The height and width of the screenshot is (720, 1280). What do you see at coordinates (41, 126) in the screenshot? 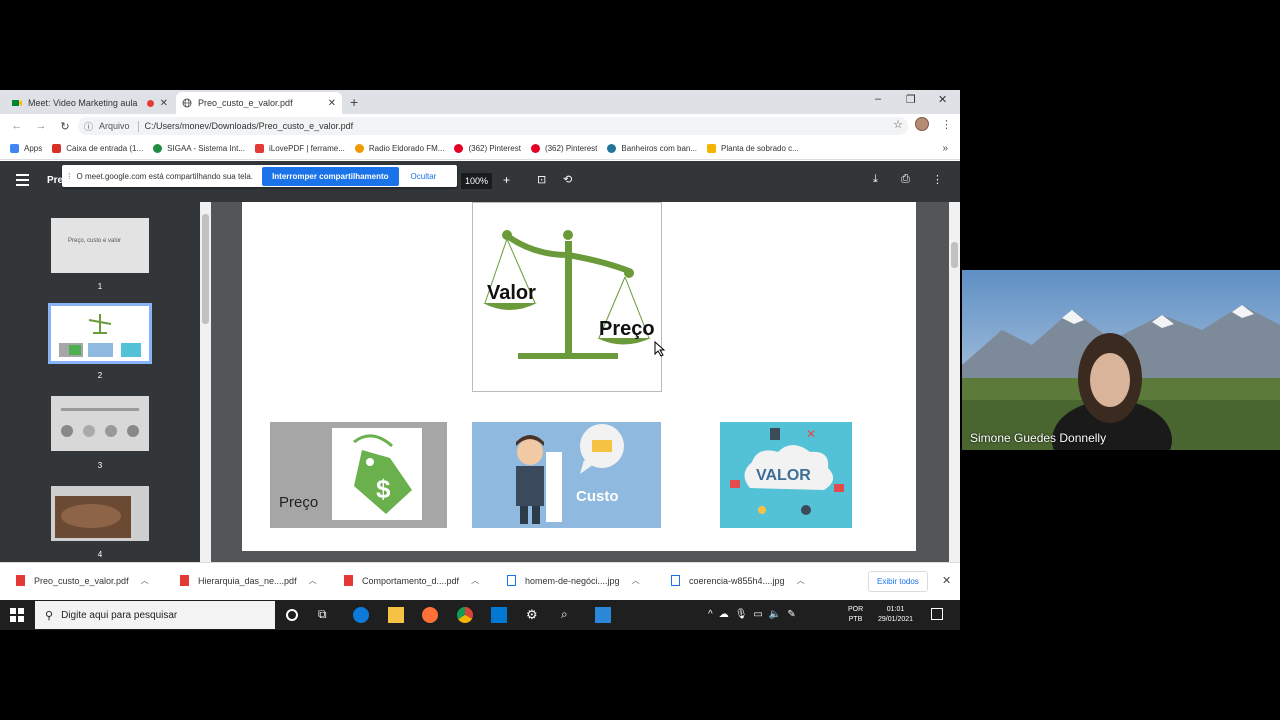
I see `forward-arrow-icon: →` at bounding box center [41, 126].